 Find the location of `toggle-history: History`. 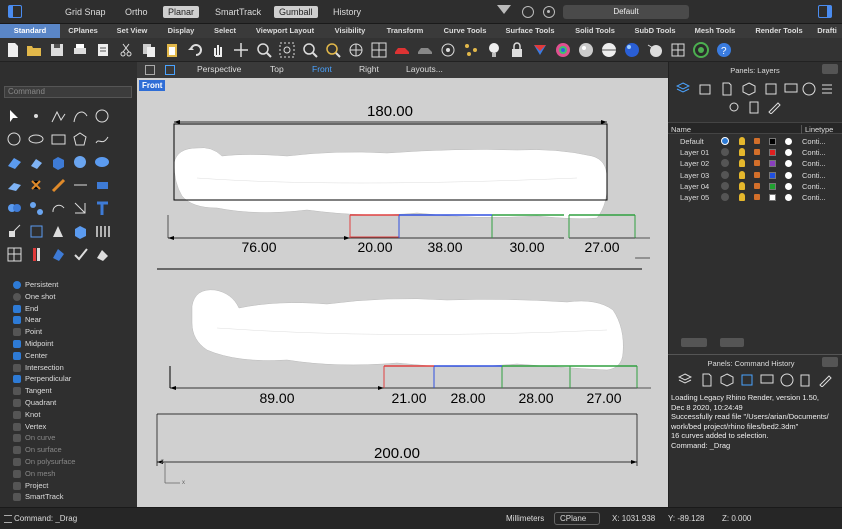

toggle-history: History is located at coordinates (347, 12).